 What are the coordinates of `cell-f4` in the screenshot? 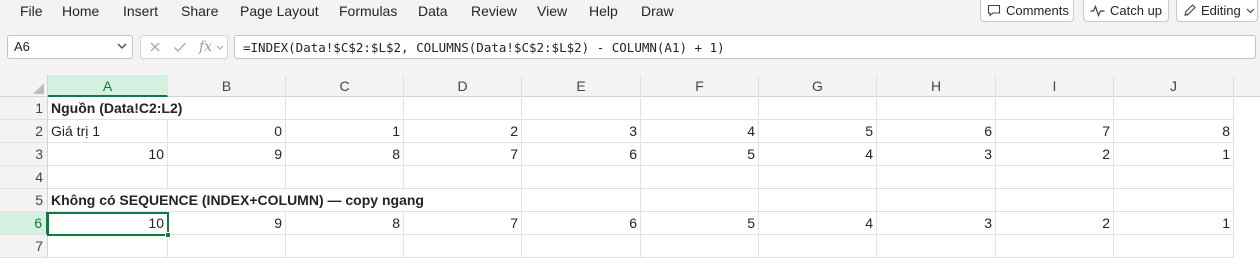 It's located at (700, 177).